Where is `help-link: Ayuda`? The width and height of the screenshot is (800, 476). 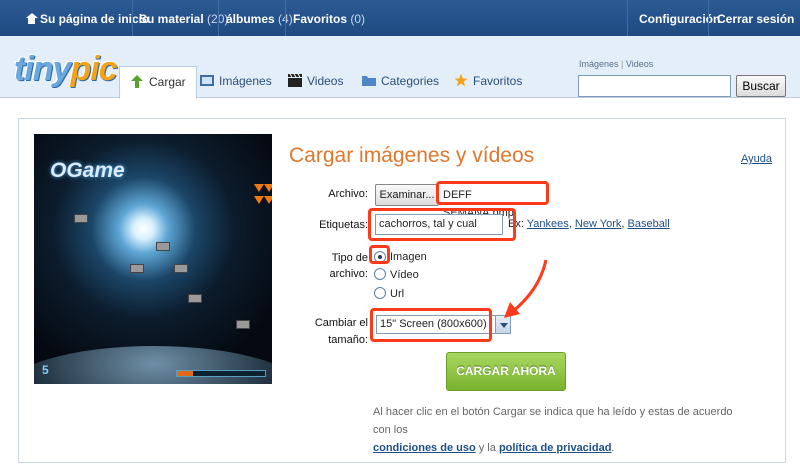
help-link: Ayuda is located at coordinates (756, 159).